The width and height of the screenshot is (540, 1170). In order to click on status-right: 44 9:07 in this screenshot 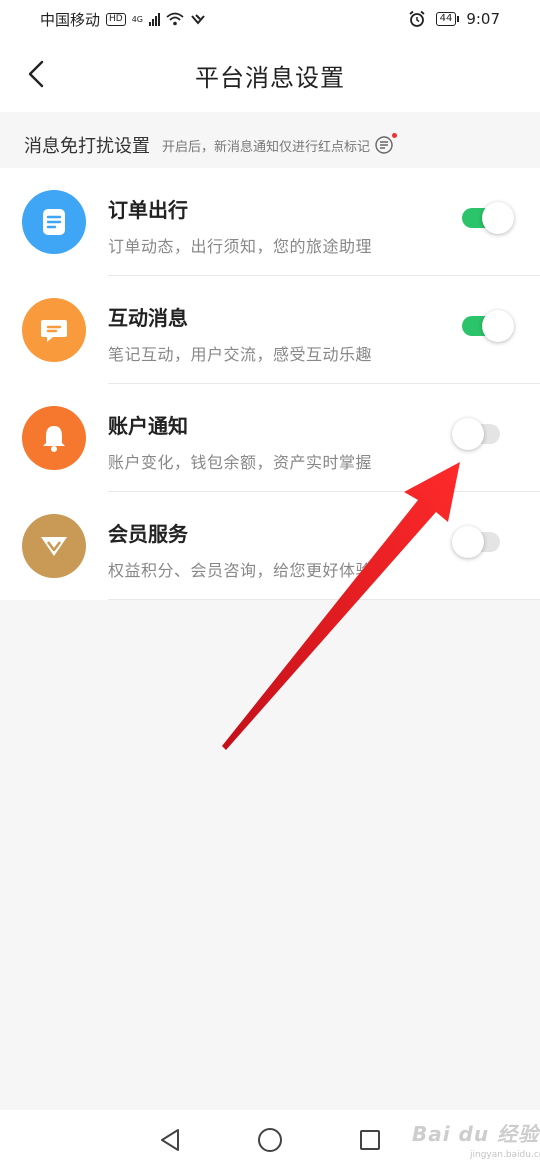, I will do `click(454, 19)`.